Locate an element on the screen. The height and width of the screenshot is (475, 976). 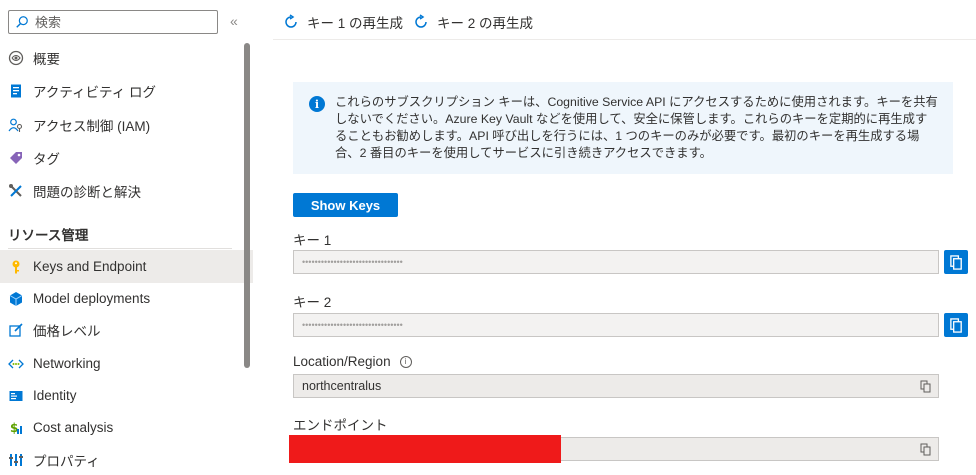
sidebar-scrollbar is located at coordinates (247, 205).